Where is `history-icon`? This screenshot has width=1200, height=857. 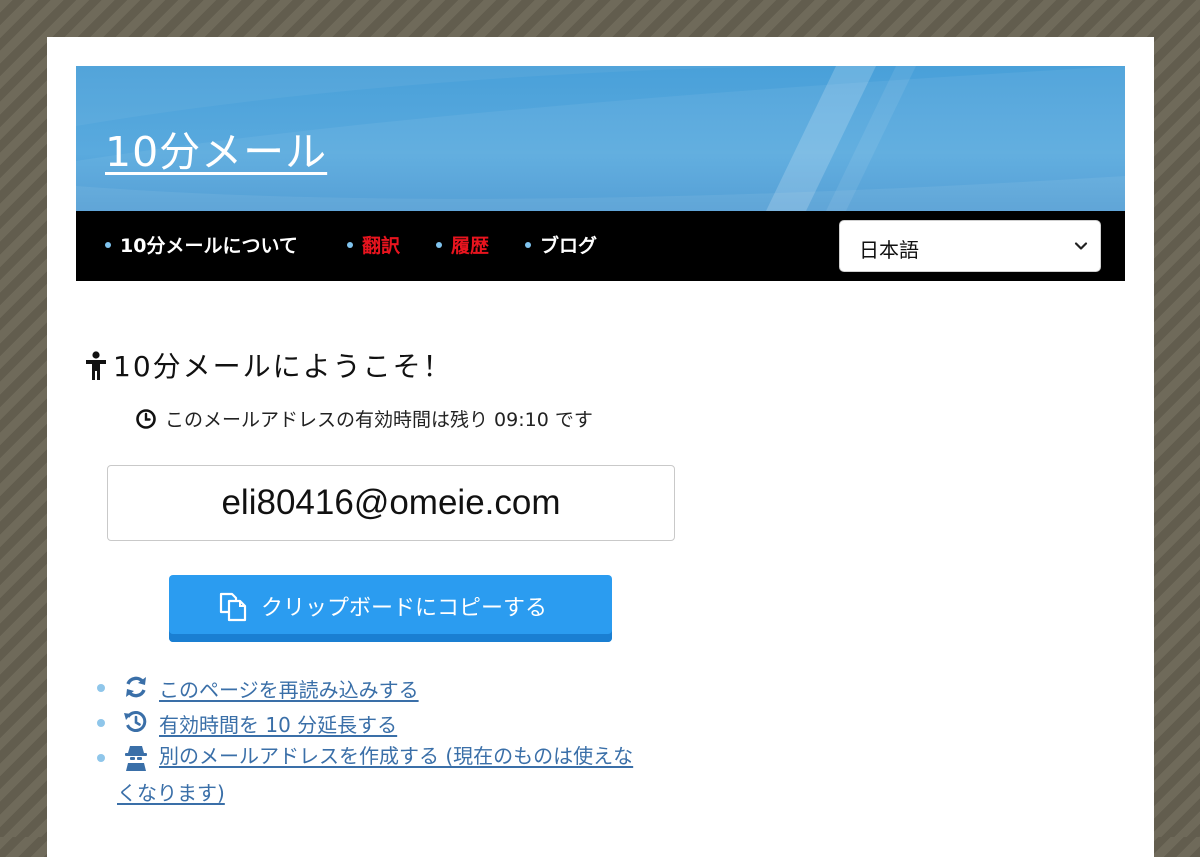 history-icon is located at coordinates (135, 721).